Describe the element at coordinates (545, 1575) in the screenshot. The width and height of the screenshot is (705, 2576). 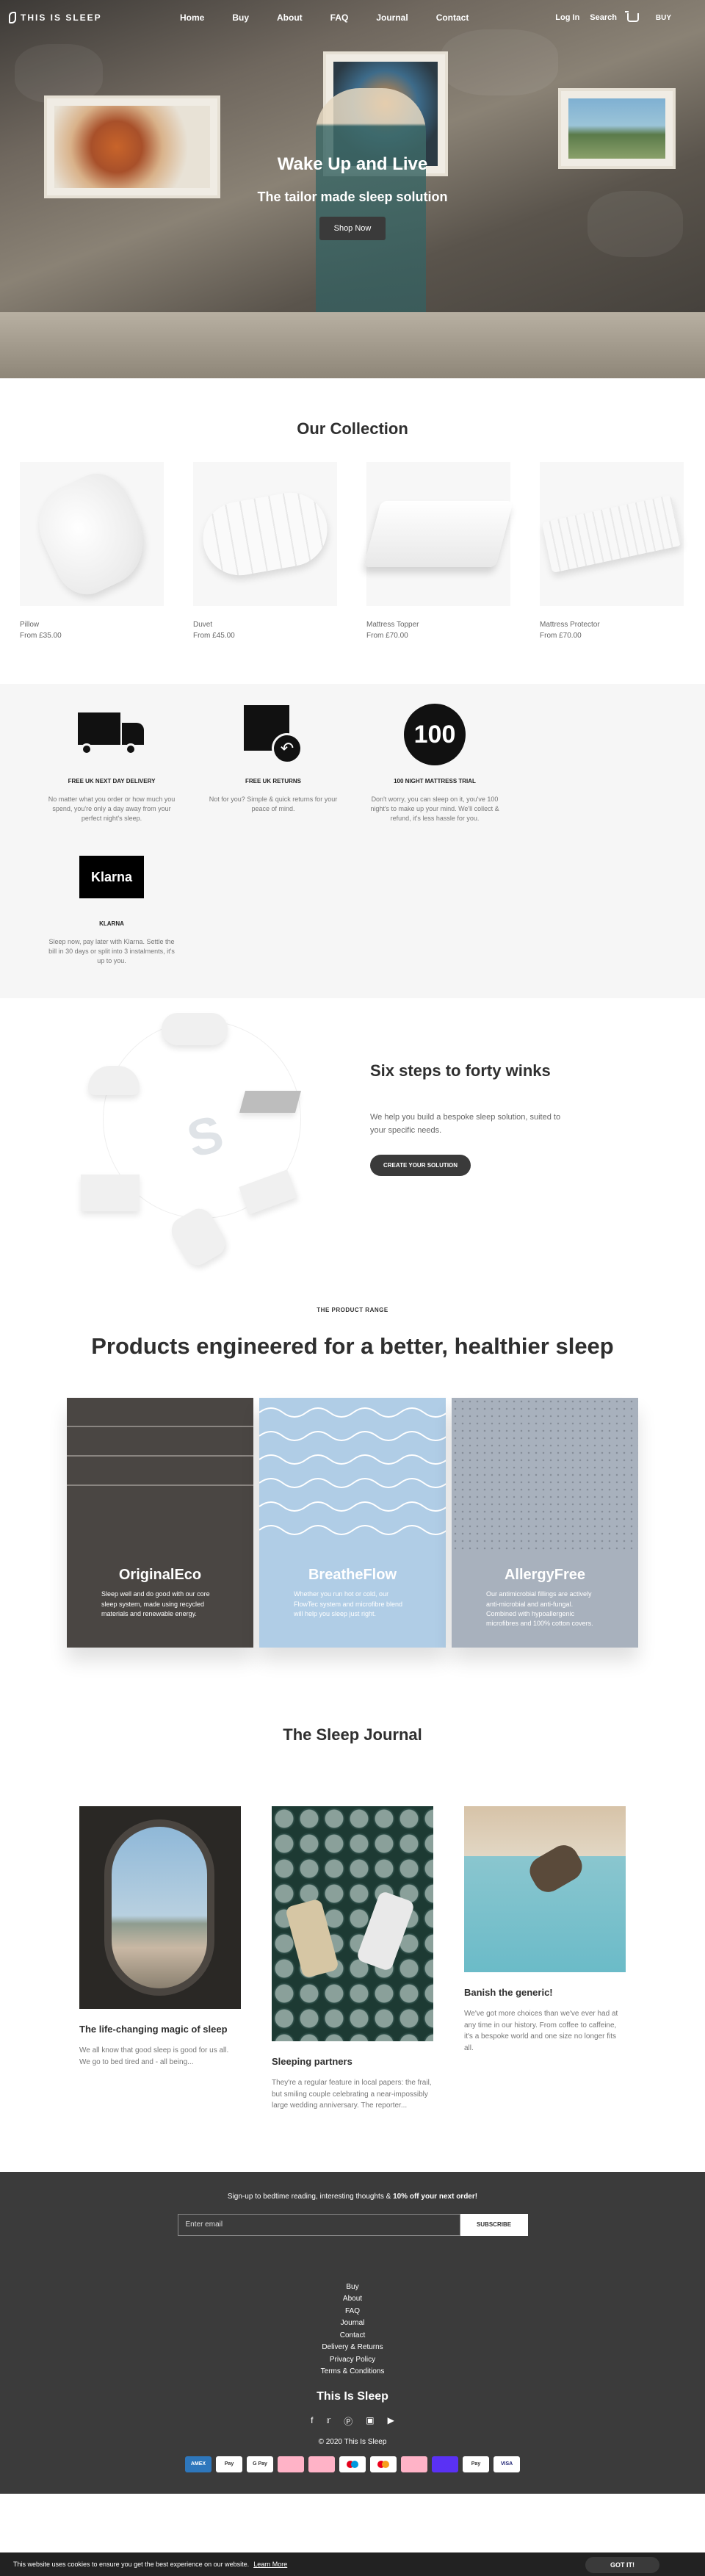
I see `range-name: AllergyFree` at that location.